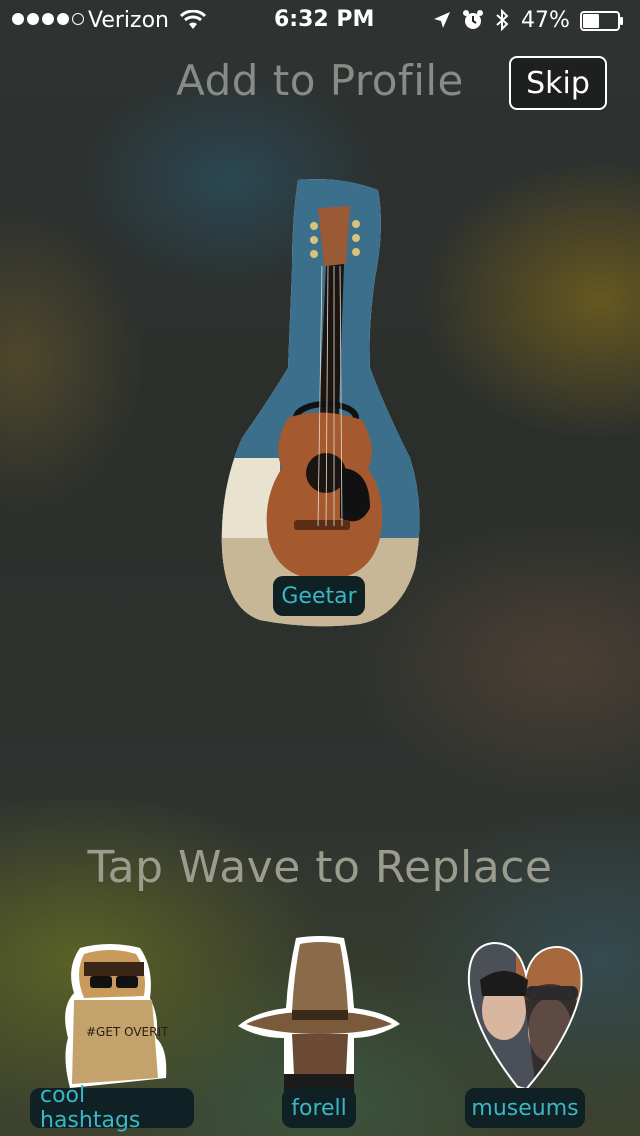  I want to click on guitar-sticker-image, so click(320, 403).